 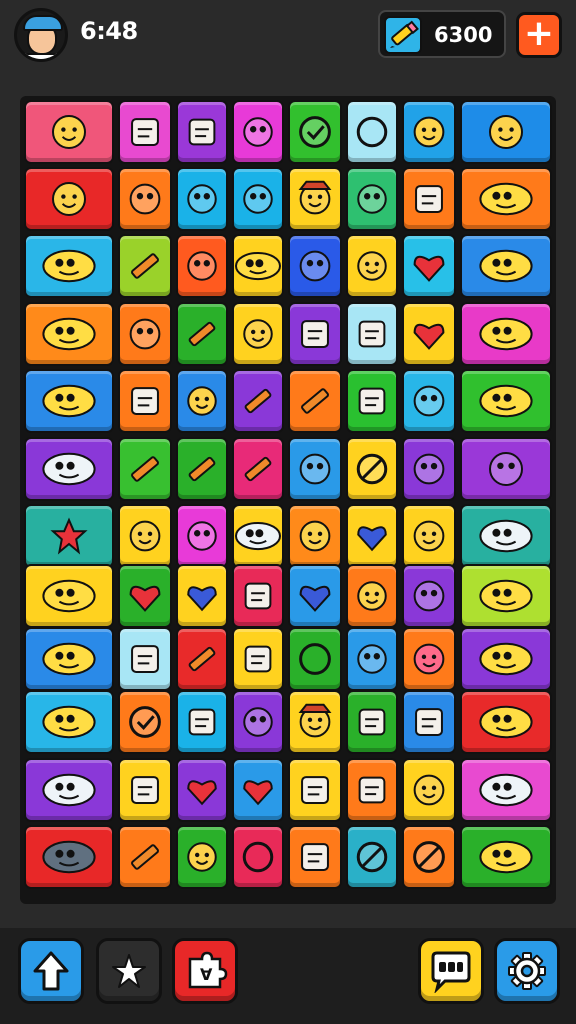 I want to click on upgrade-button, so click(x=51, y=971).